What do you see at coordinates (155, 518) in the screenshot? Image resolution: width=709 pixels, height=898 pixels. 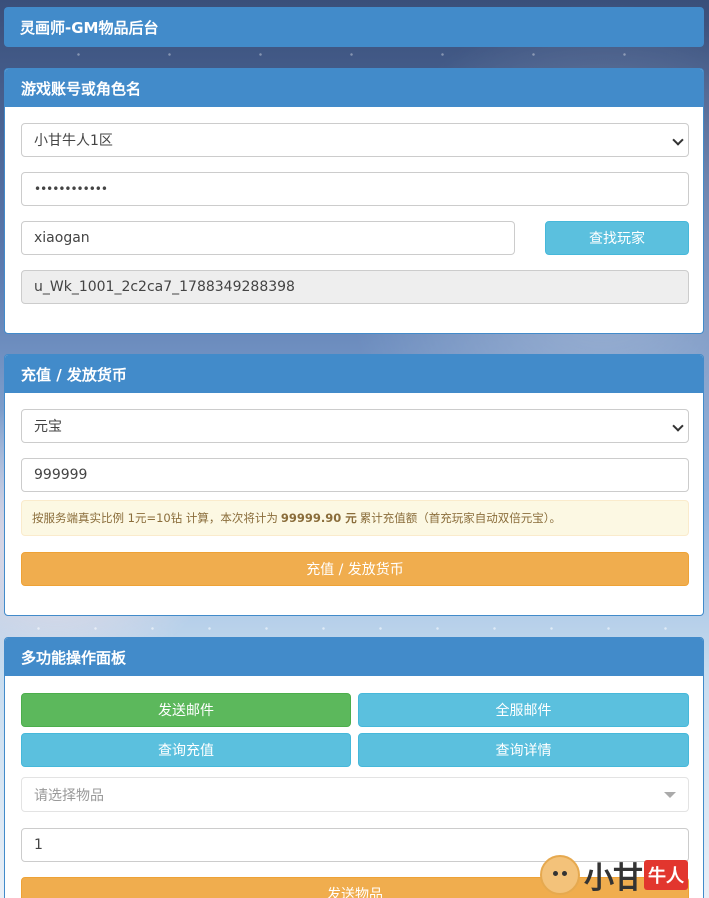 I see `notice-prefix: 按服务端真实比例 1元=10钻 计算，本次将计为` at bounding box center [155, 518].